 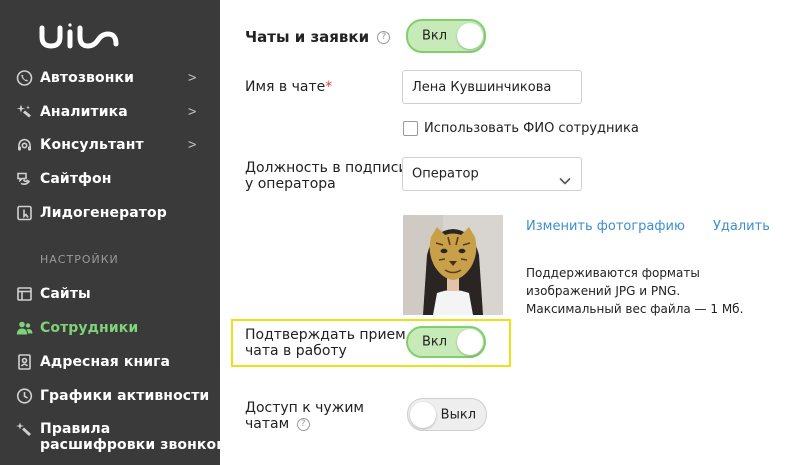 I want to click on phone-call-icon, so click(x=24, y=78).